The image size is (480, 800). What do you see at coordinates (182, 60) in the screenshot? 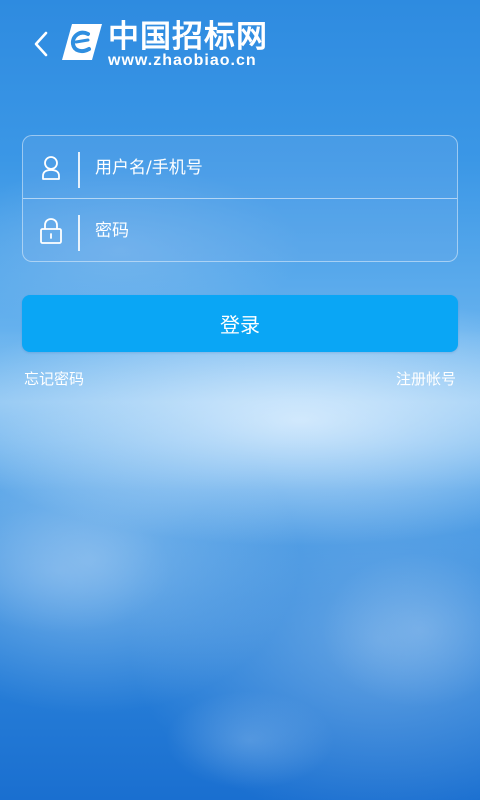
I see `logo-url: www.zhaobiao.cn` at bounding box center [182, 60].